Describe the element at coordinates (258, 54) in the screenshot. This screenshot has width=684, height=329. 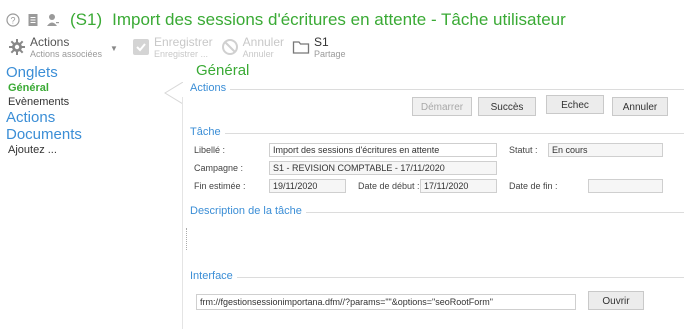
I see `cancel-sublabel: Annuler` at that location.